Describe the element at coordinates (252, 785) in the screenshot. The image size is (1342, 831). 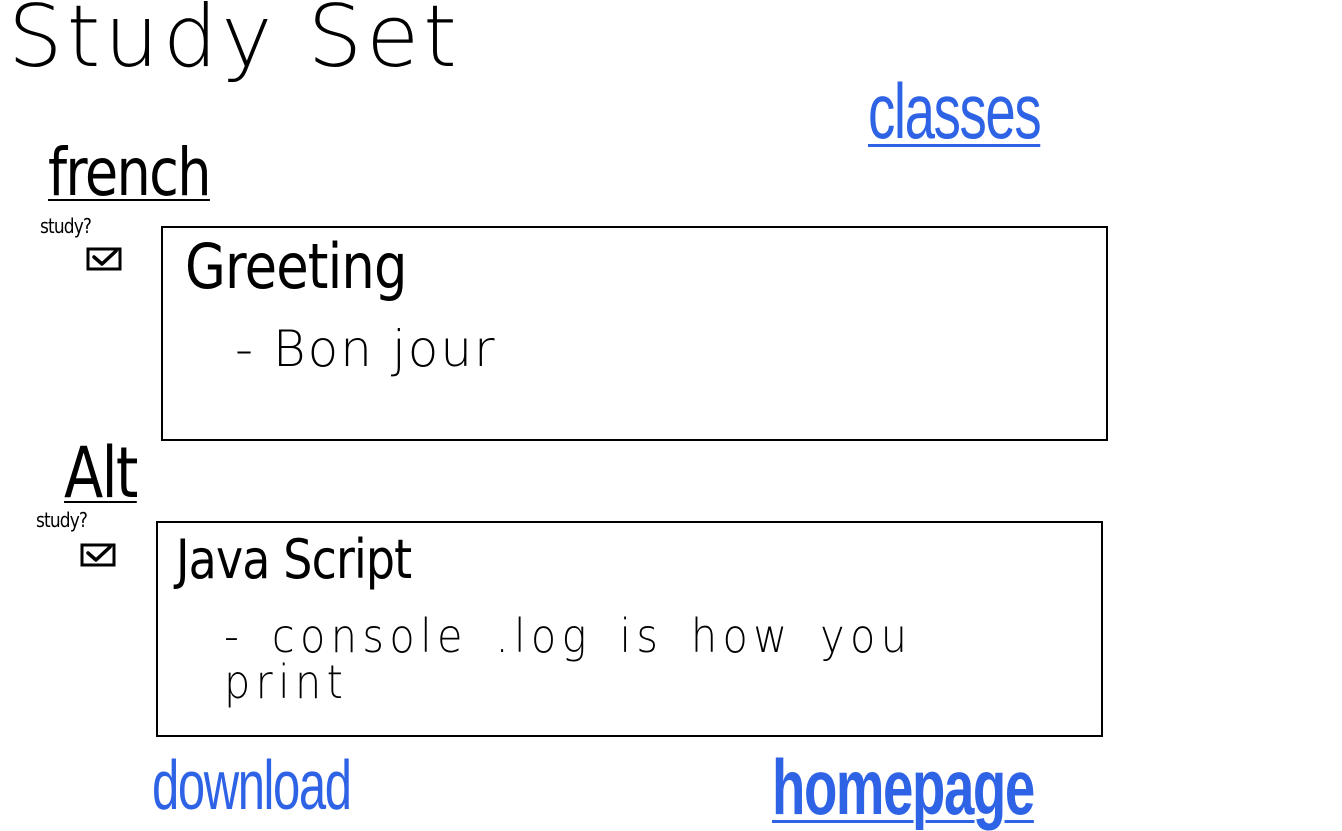
I see `download-link: download` at that location.